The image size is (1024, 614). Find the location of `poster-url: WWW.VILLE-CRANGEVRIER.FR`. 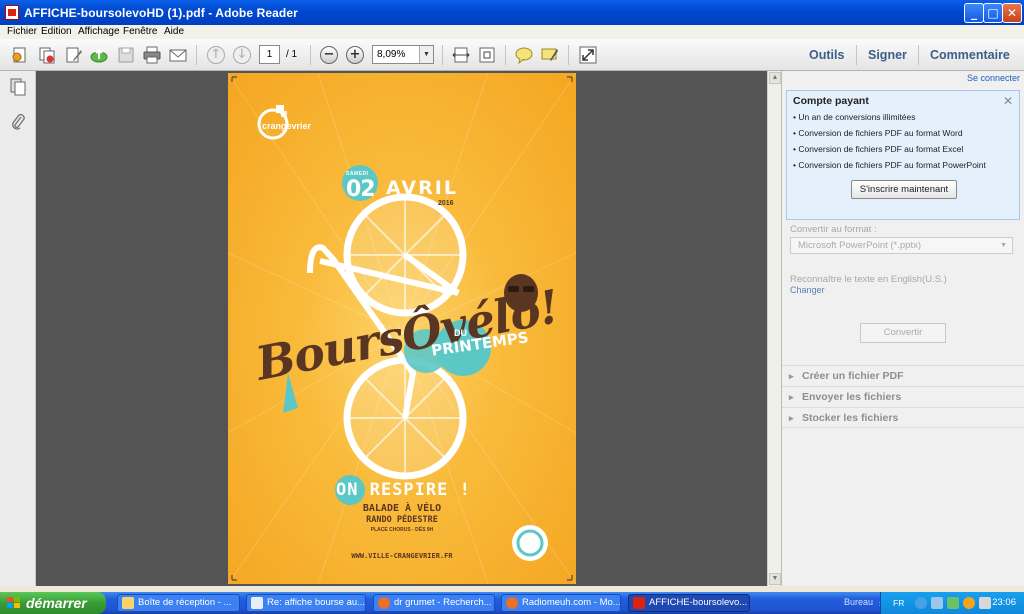

poster-url: WWW.VILLE-CRANGEVRIER.FR is located at coordinates (402, 556).